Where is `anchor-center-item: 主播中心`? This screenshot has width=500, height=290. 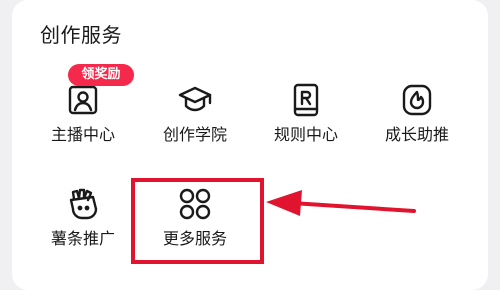
anchor-center-item: 主播中心 is located at coordinates (83, 127).